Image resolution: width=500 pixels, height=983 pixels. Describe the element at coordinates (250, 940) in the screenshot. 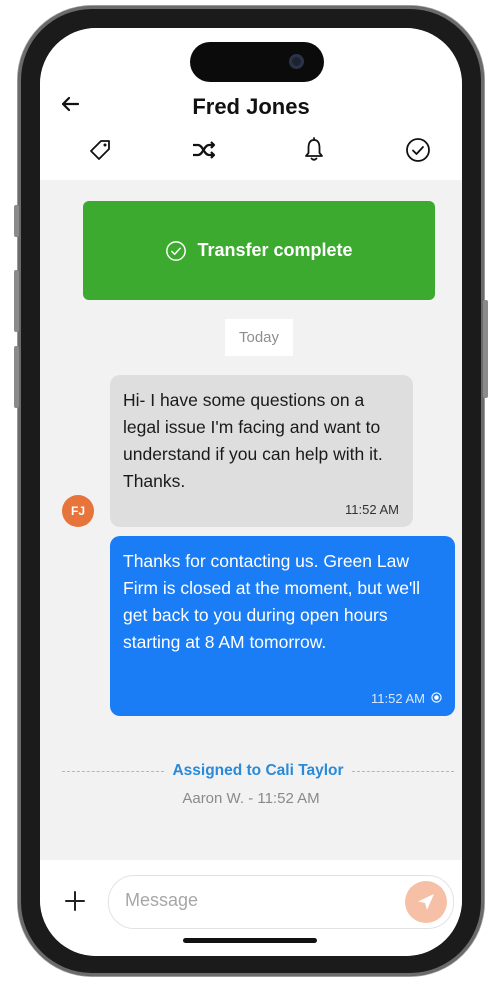

I see `home-indicator` at that location.